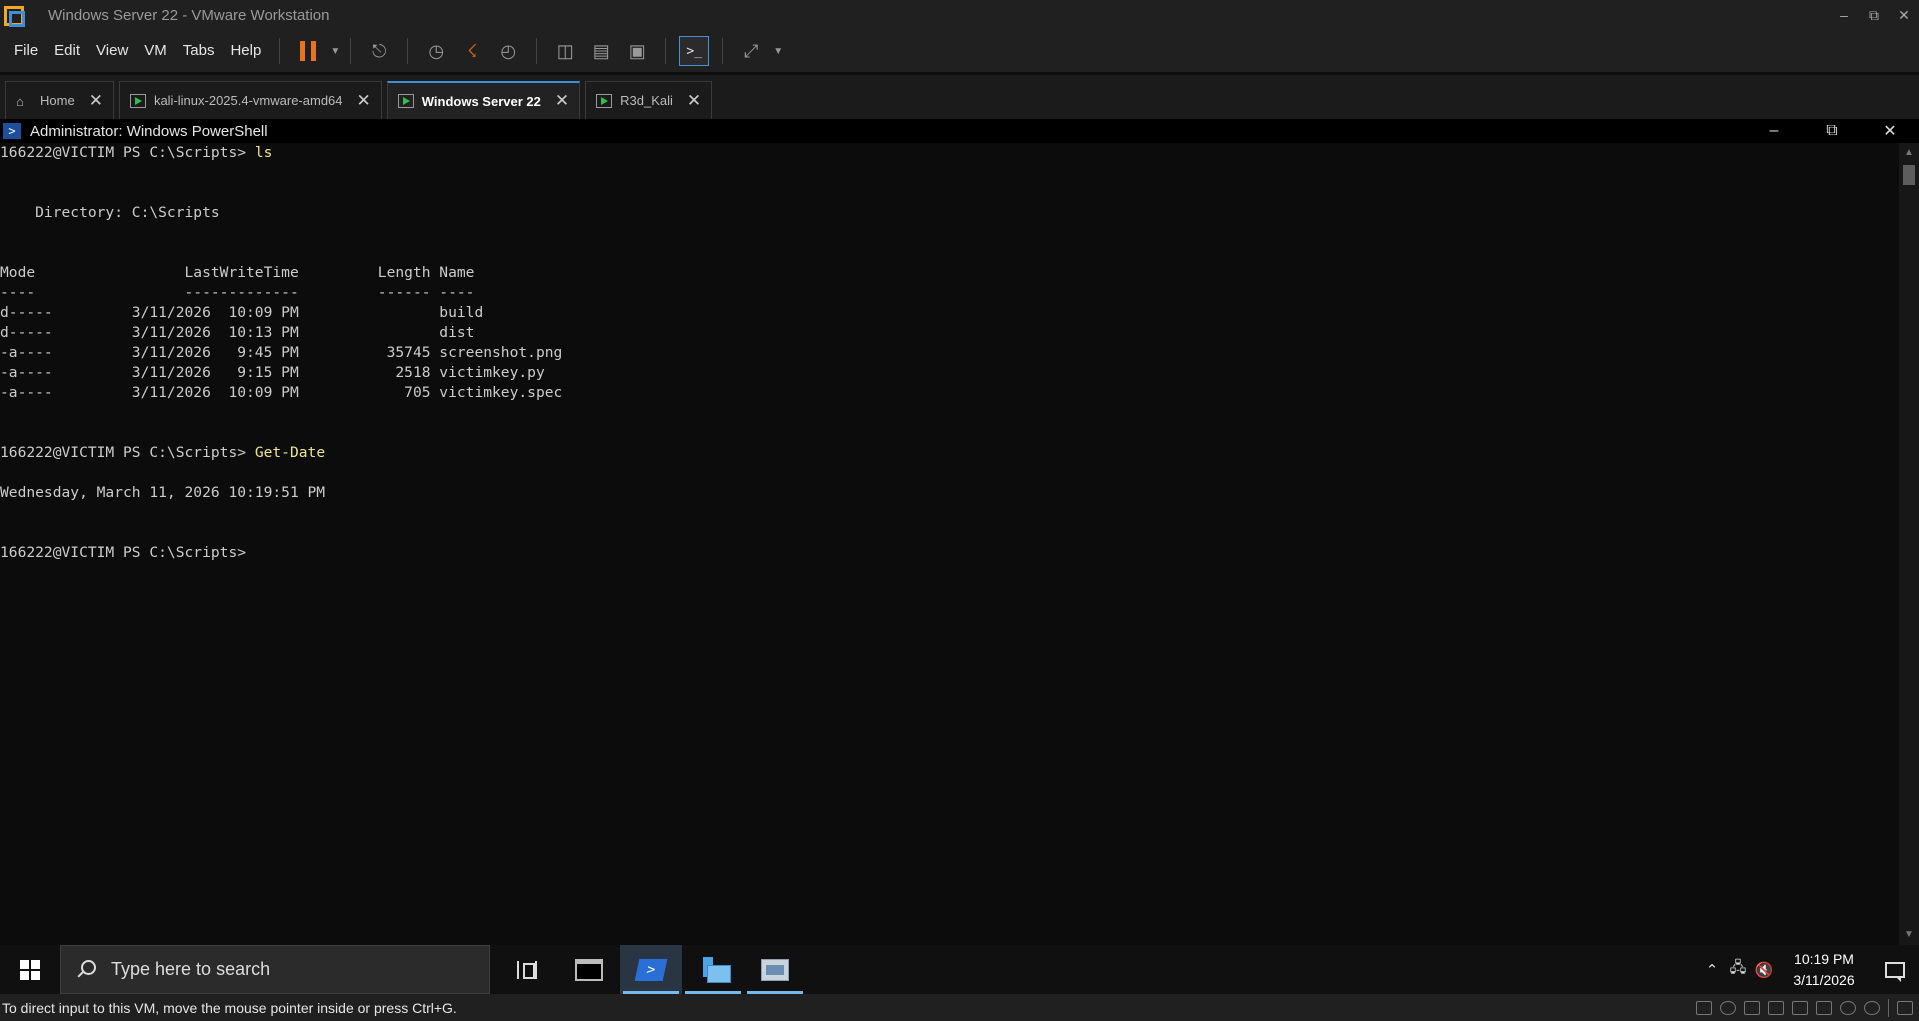 The height and width of the screenshot is (1021, 1919). Describe the element at coordinates (436, 51) in the screenshot. I see `snapshot-icon: ◷` at that location.